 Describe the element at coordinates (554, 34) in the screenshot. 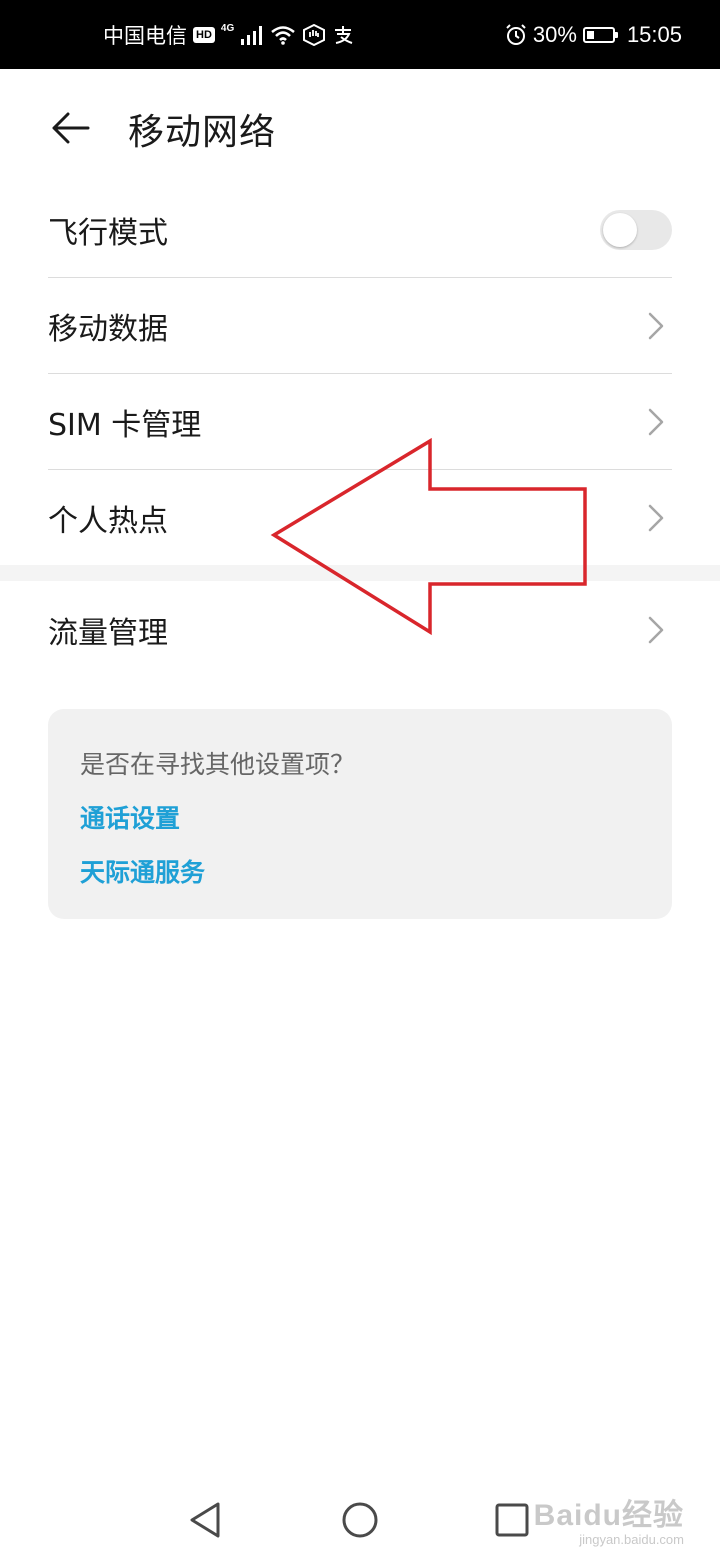

I see `battery-percent: 30%` at that location.